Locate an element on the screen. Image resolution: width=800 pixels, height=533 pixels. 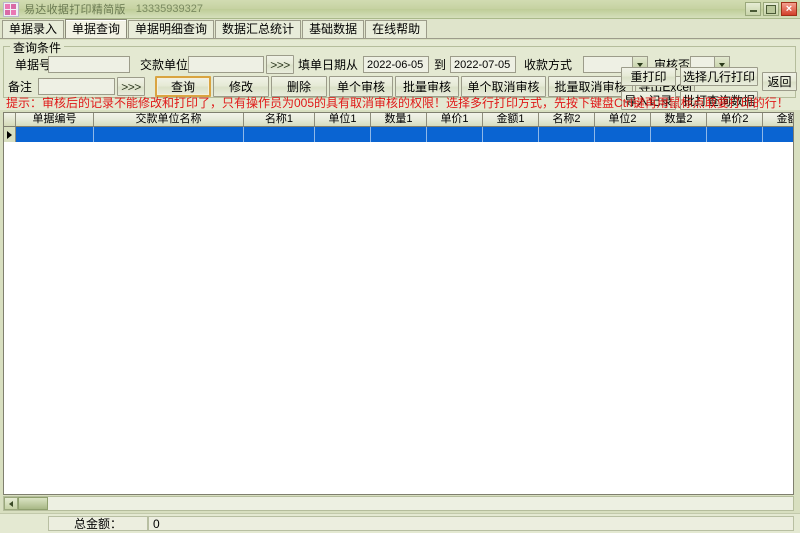
date-to-label: 到 is located at coordinates (440, 65).